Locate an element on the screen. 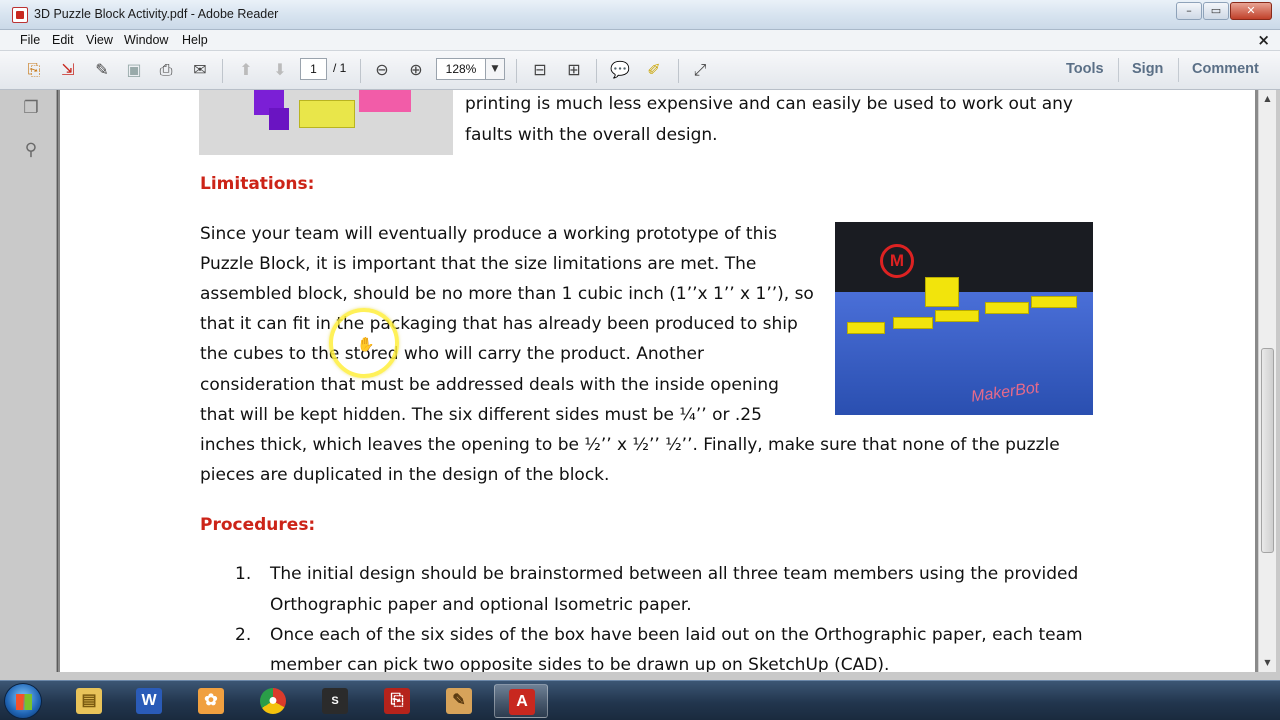 The width and height of the screenshot is (1280, 720). intro-text-line: faults with the overall design. is located at coordinates (591, 135).